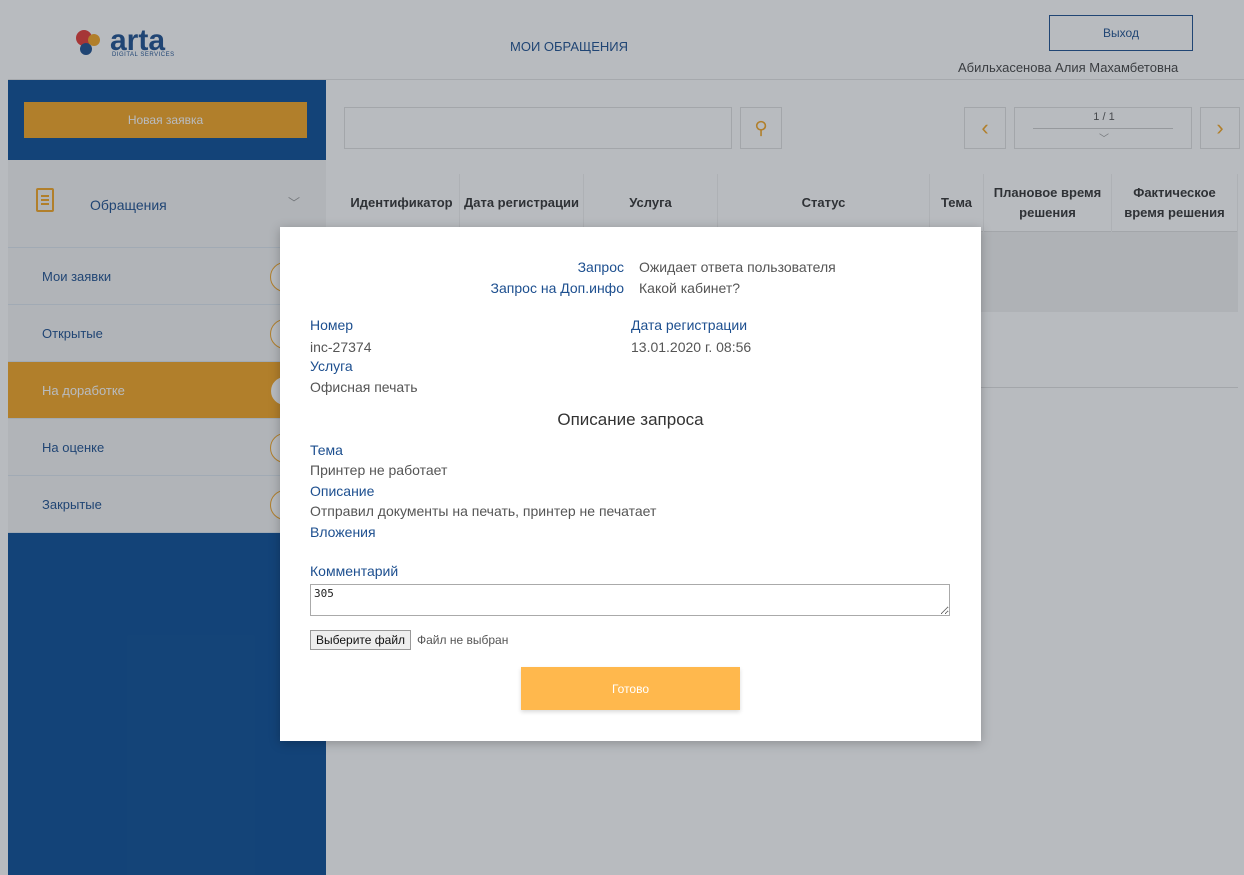  Describe the element at coordinates (600, 267) in the screenshot. I see `request-label: Запрос` at that location.